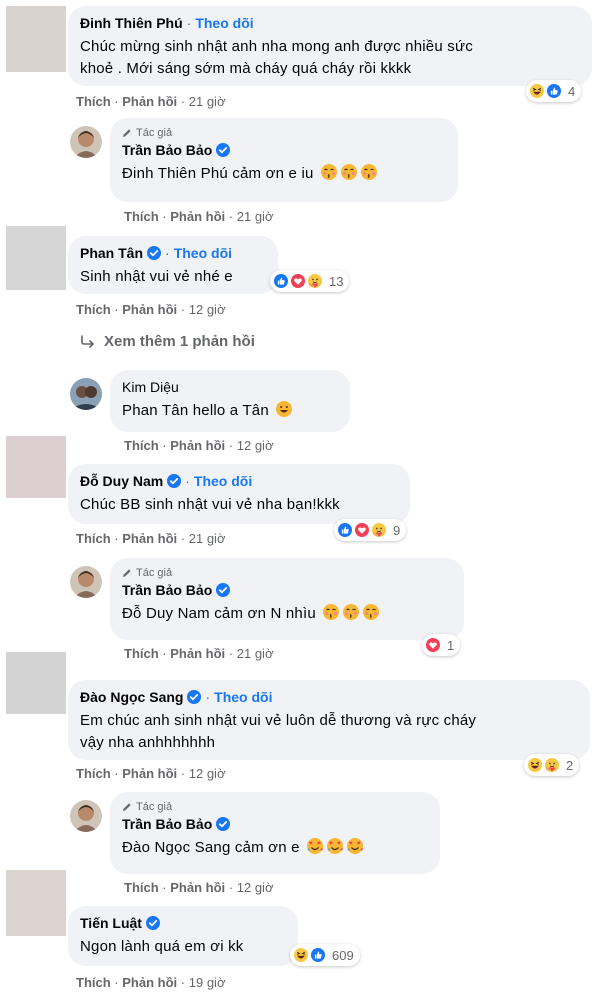  Describe the element at coordinates (121, 481) in the screenshot. I see `commenter-name: Đỗ Duy Nam` at that location.